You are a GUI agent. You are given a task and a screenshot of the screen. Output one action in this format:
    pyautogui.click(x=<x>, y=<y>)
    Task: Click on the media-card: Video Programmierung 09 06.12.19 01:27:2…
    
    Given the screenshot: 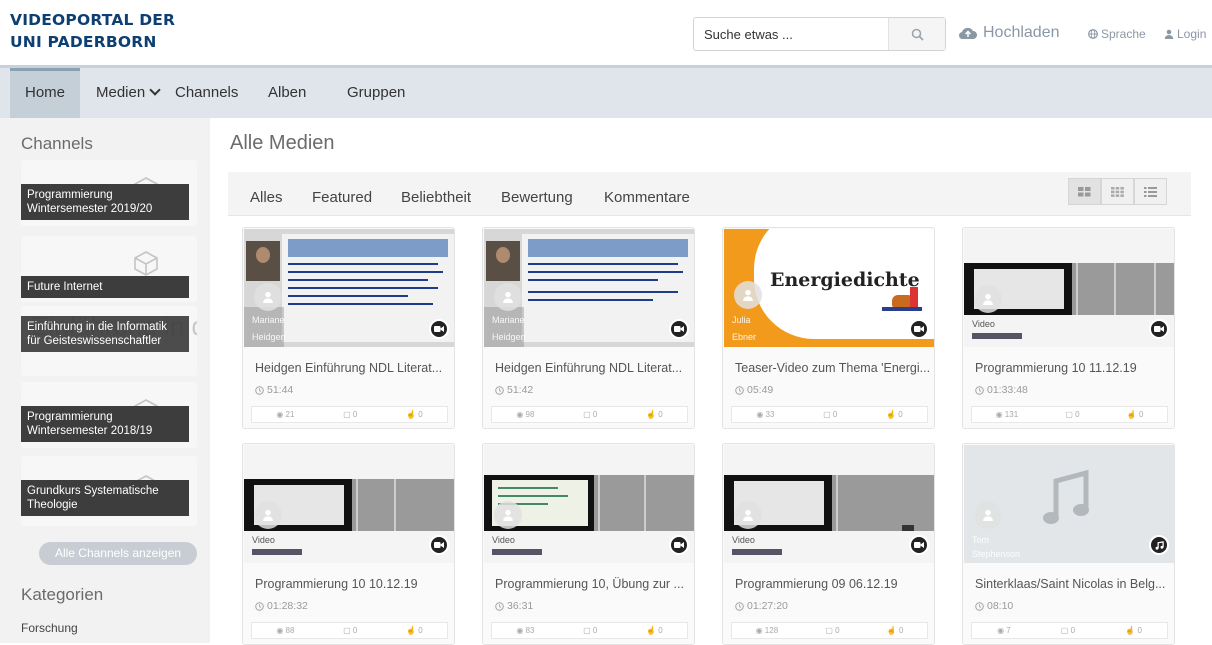 What is the action you would take?
    pyautogui.click(x=828, y=544)
    